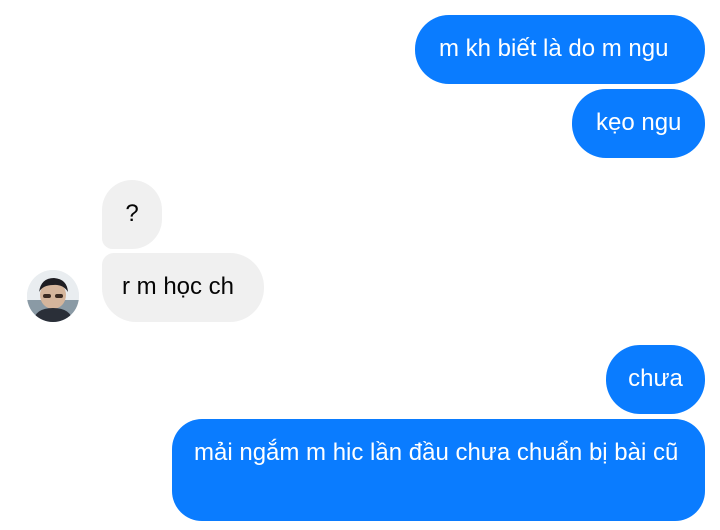 The image size is (720, 530). I want to click on message-text: chưa, so click(655, 378).